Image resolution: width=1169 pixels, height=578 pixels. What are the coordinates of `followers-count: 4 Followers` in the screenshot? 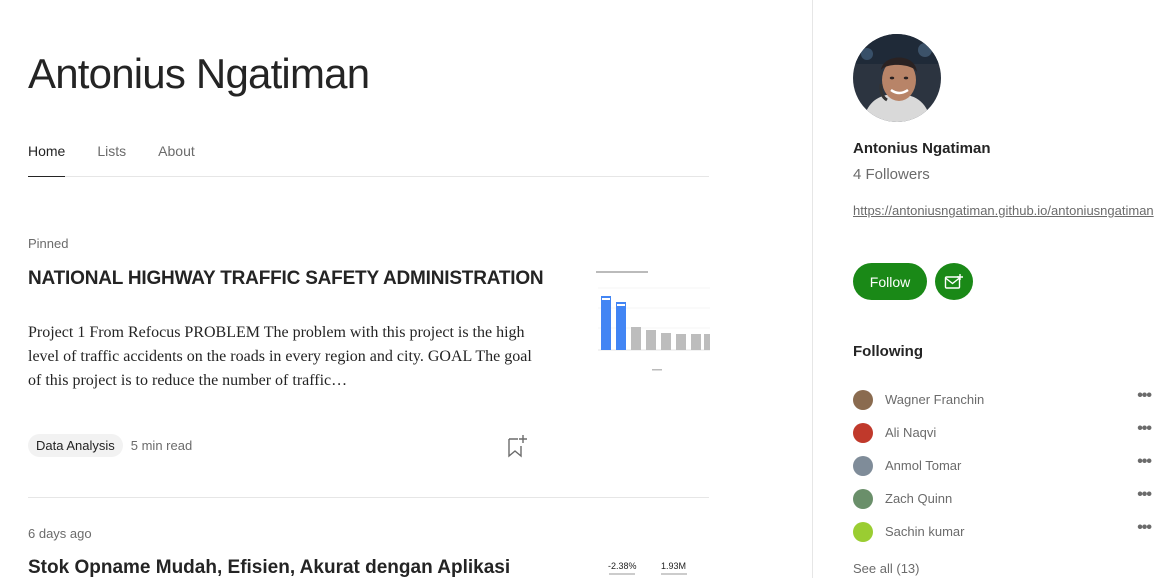 It's located at (891, 174).